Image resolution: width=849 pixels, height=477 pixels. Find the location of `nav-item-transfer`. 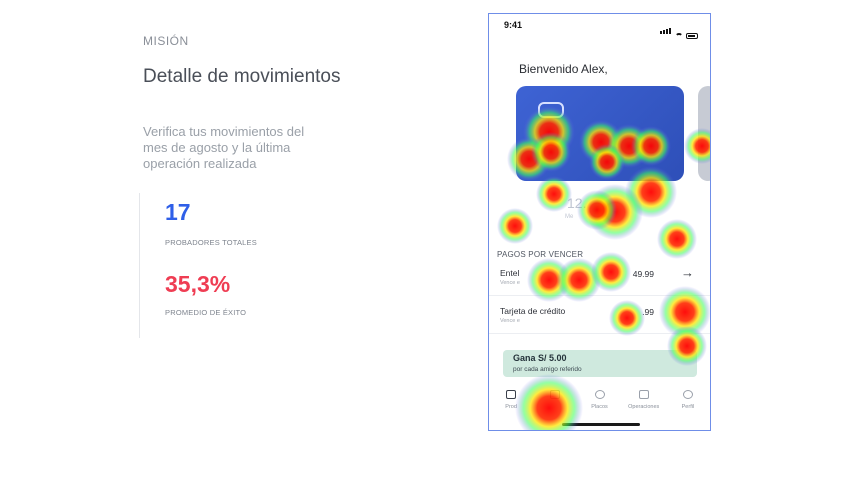

nav-item-transfer is located at coordinates (555, 401).